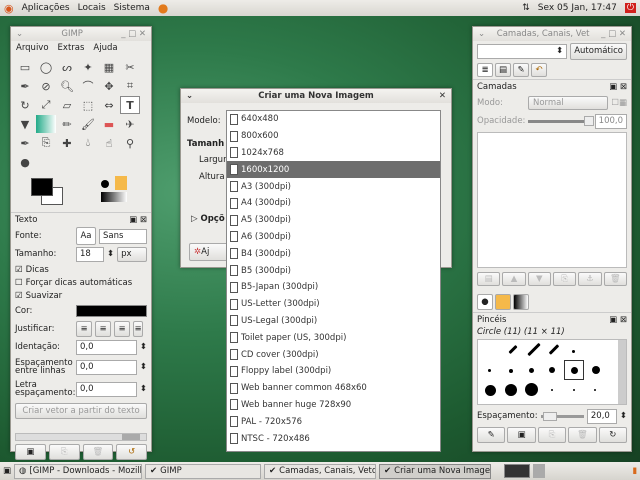 This screenshot has height=480, width=640. Describe the element at coordinates (333, 354) in the screenshot. I see `template-option: CD cover (300dpi)` at that location.